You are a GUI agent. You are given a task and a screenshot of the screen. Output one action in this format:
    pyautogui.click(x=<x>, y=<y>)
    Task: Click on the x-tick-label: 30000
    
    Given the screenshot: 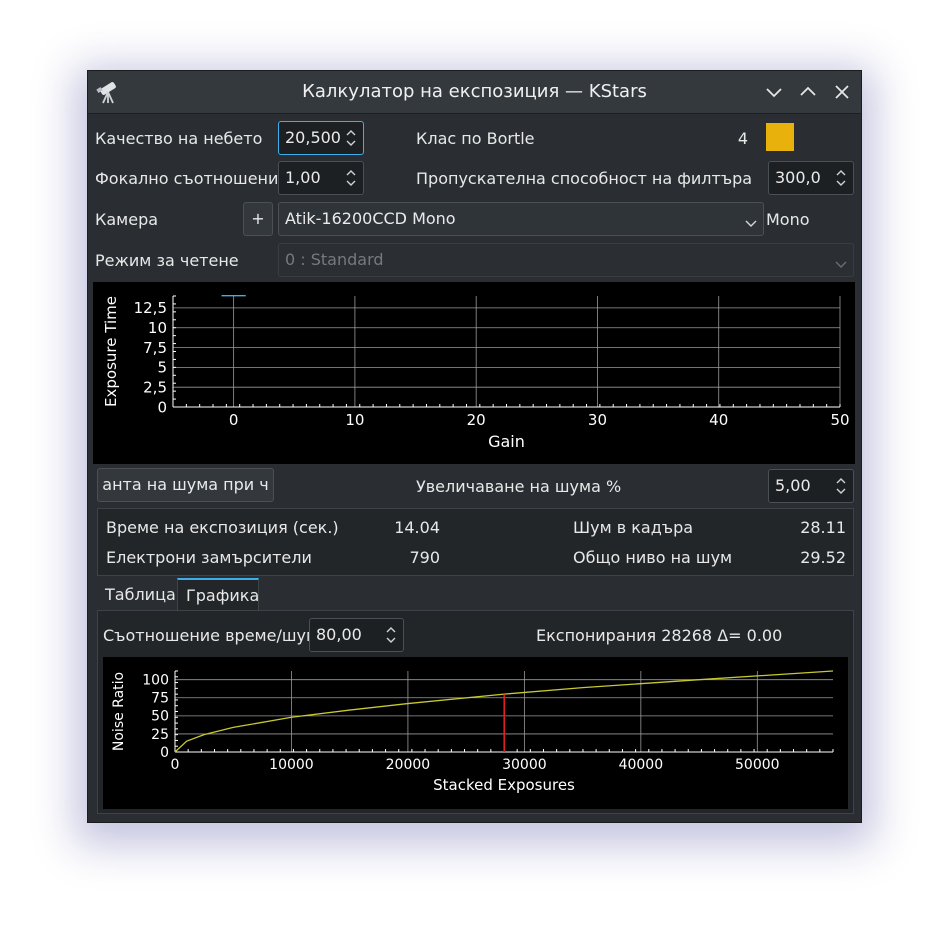 What is the action you would take?
    pyautogui.click(x=524, y=765)
    